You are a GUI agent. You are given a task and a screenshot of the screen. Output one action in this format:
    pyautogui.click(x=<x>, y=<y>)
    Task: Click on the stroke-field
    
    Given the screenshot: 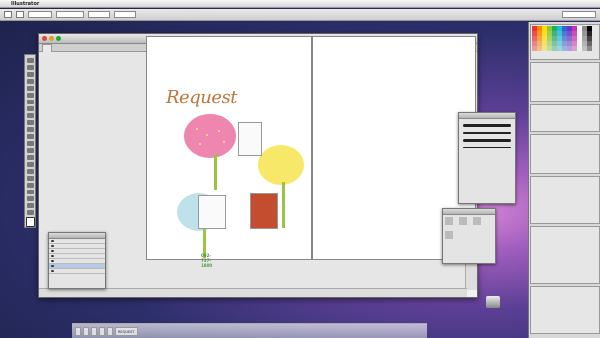 What is the action you would take?
    pyautogui.click(x=40, y=14)
    